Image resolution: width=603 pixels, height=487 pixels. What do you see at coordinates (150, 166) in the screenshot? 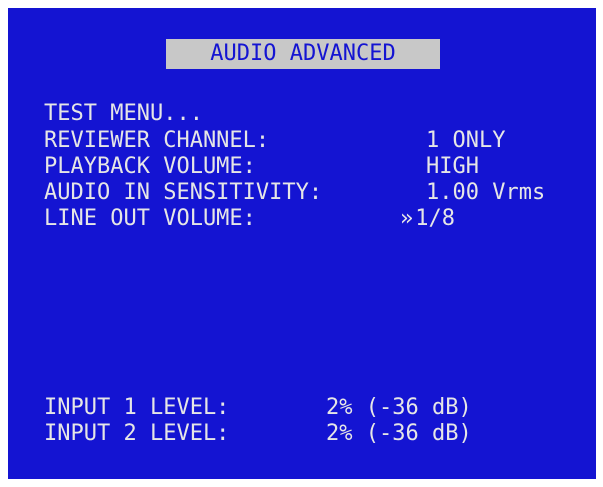
I see `playback-volume-label: PLAYBACK VOLUME:` at bounding box center [150, 166].